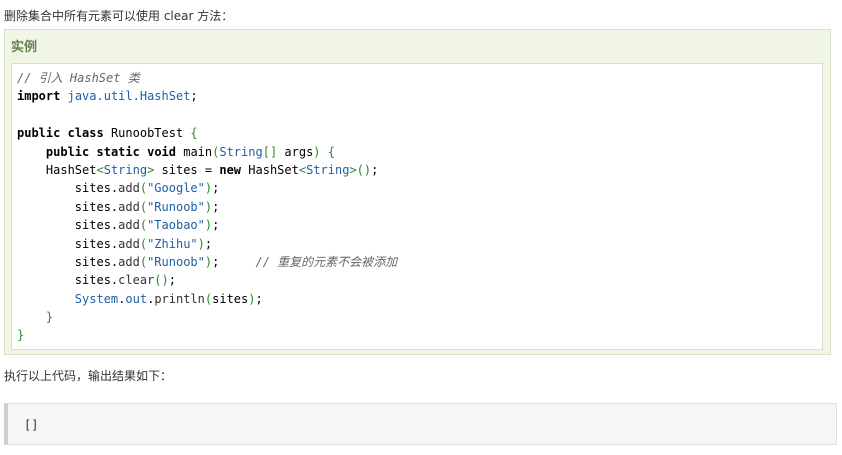  I want to click on code-line: sites.clear();, so click(419, 280).